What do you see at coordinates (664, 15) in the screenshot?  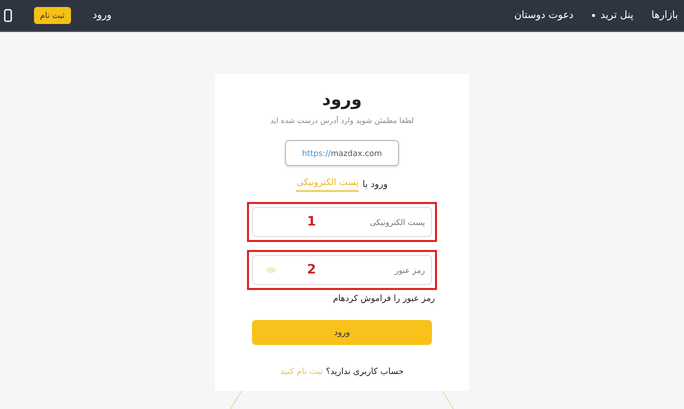 I see `nav-link: بازارها` at bounding box center [664, 15].